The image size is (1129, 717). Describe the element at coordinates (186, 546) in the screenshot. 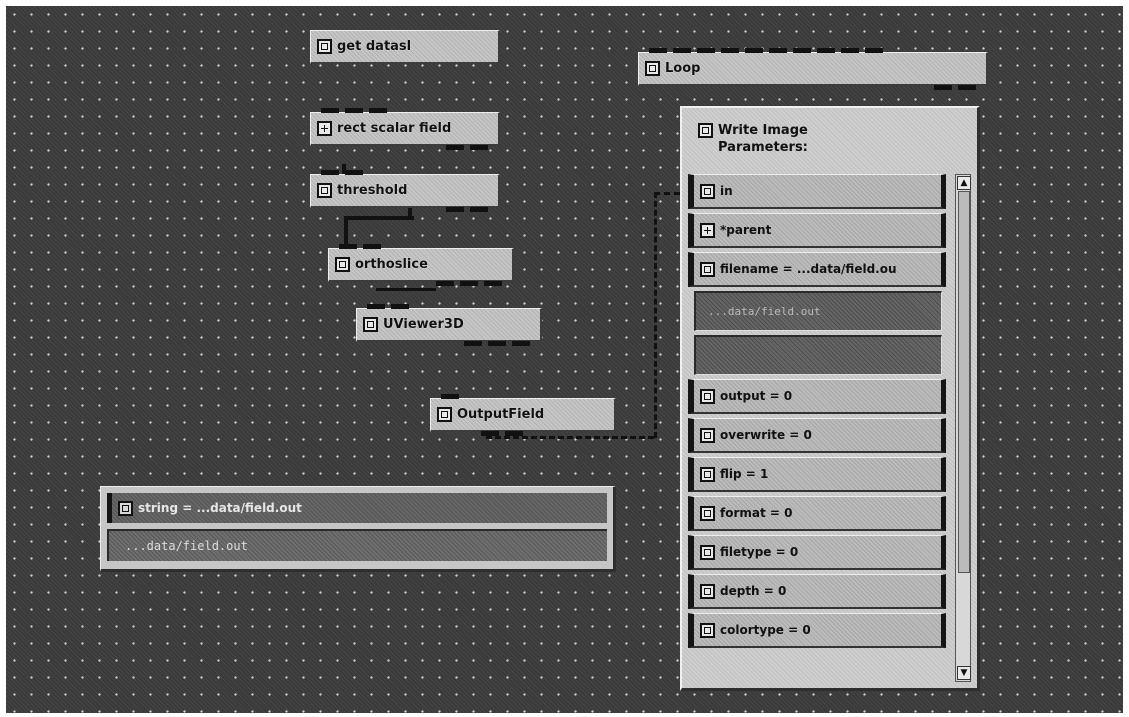

I see `string-value-text: ...data/field.out` at that location.